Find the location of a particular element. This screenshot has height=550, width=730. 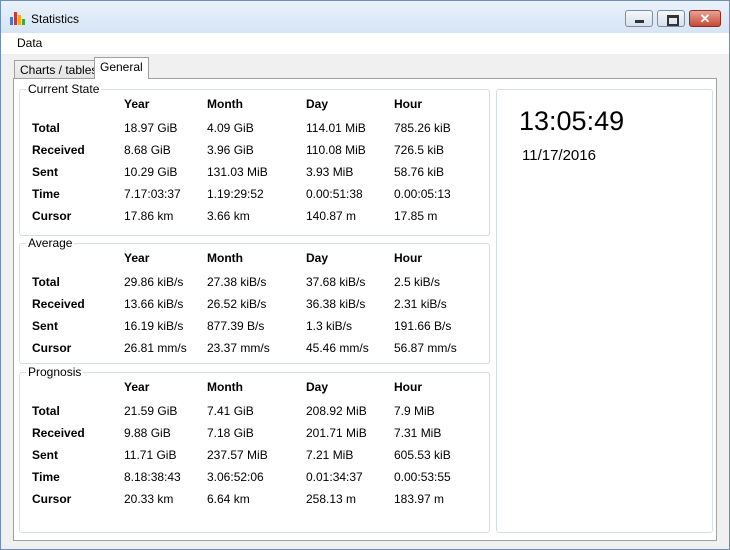

minimize-icon is located at coordinates (639, 21).